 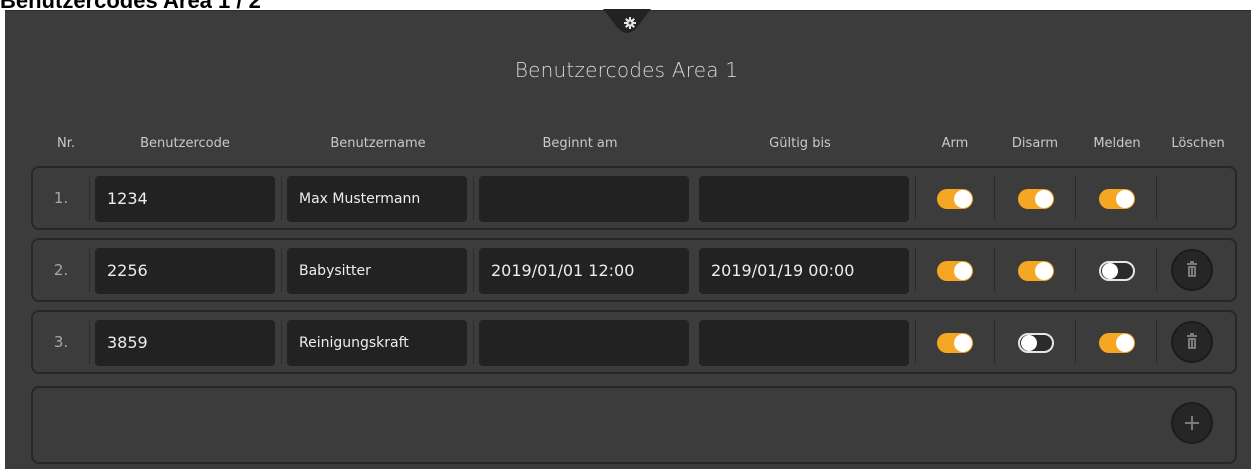 I want to click on column-header-report: Melden, so click(x=1117, y=143).